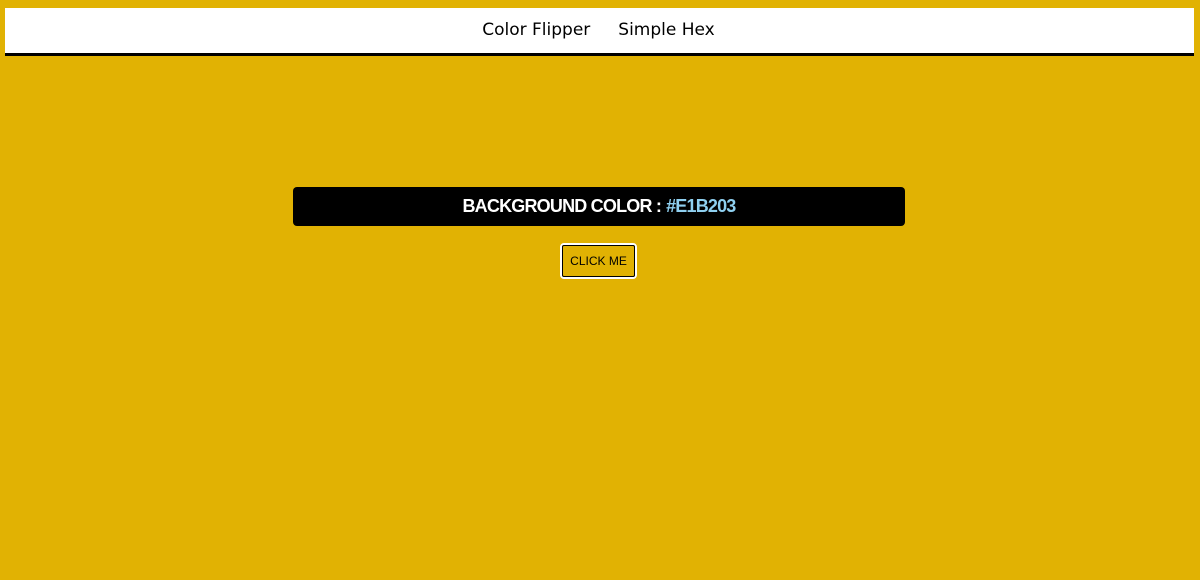 This screenshot has width=1200, height=580. I want to click on background-color-banner: BACKGROUND COLOR : #E1B203, so click(599, 206).